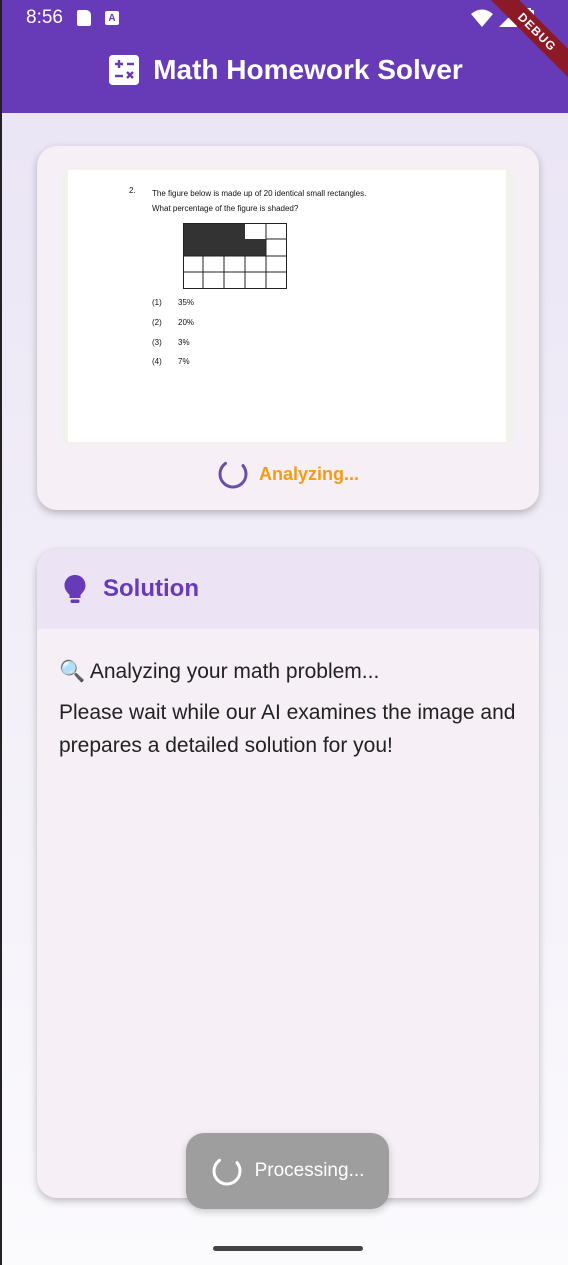 The height and width of the screenshot is (1265, 568). Describe the element at coordinates (184, 342) in the screenshot. I see `option-3-value: 3%` at that location.